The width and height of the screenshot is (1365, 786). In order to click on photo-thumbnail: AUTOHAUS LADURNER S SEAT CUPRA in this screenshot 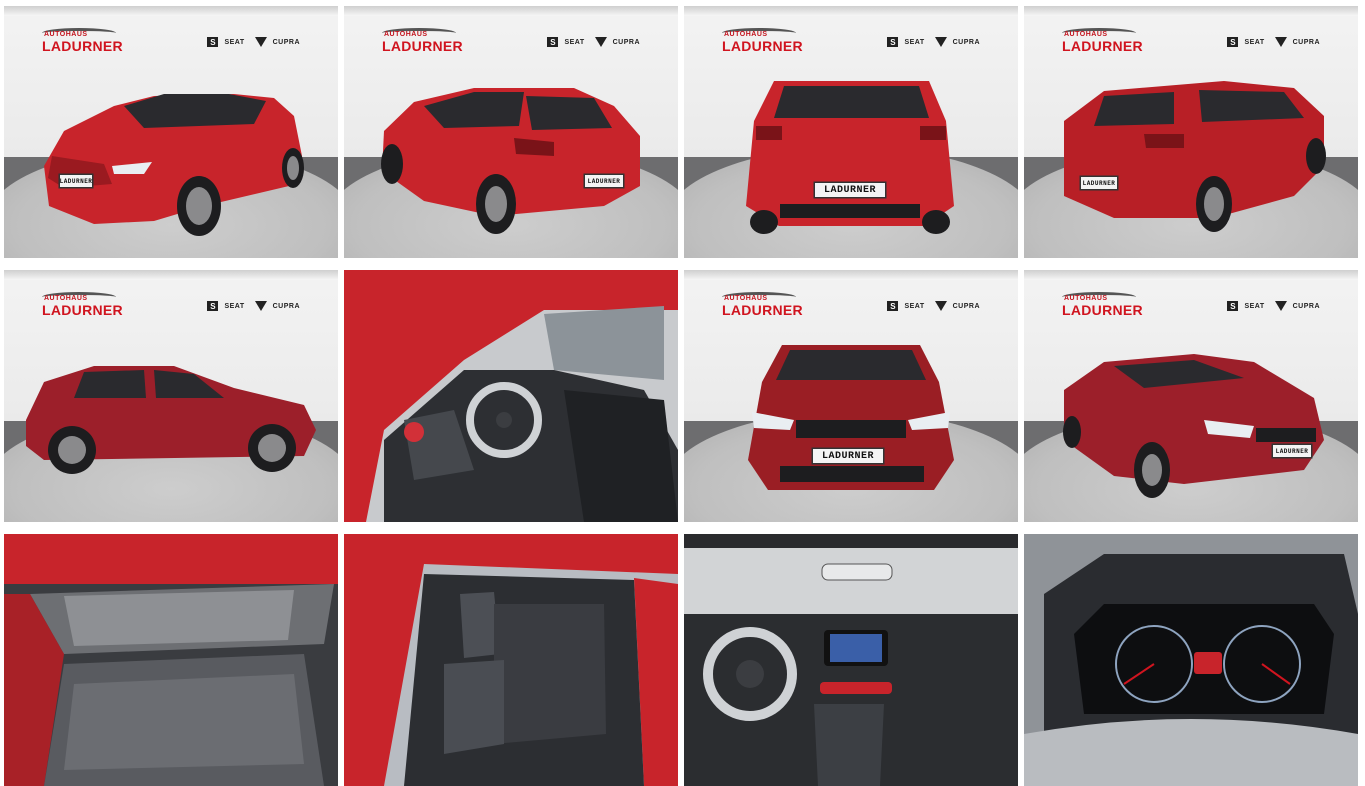, I will do `click(171, 396)`.